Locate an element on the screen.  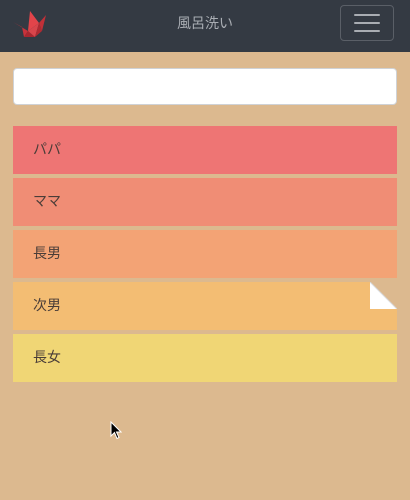
list-item: 次男 is located at coordinates (205, 306).